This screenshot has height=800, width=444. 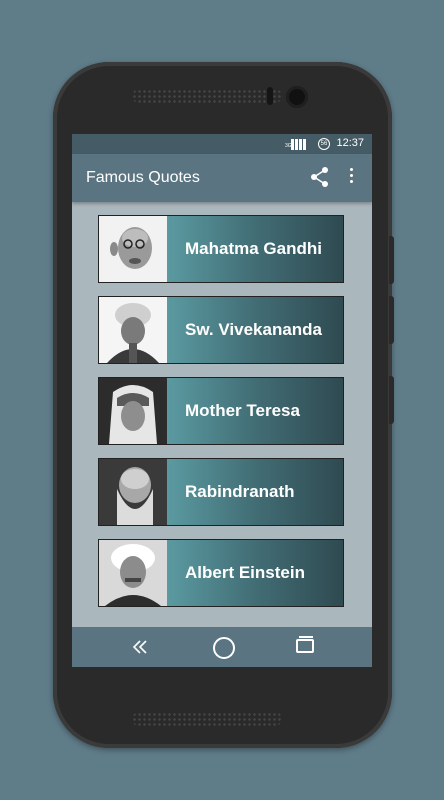 What do you see at coordinates (133, 411) in the screenshot?
I see `portrait-teresa` at bounding box center [133, 411].